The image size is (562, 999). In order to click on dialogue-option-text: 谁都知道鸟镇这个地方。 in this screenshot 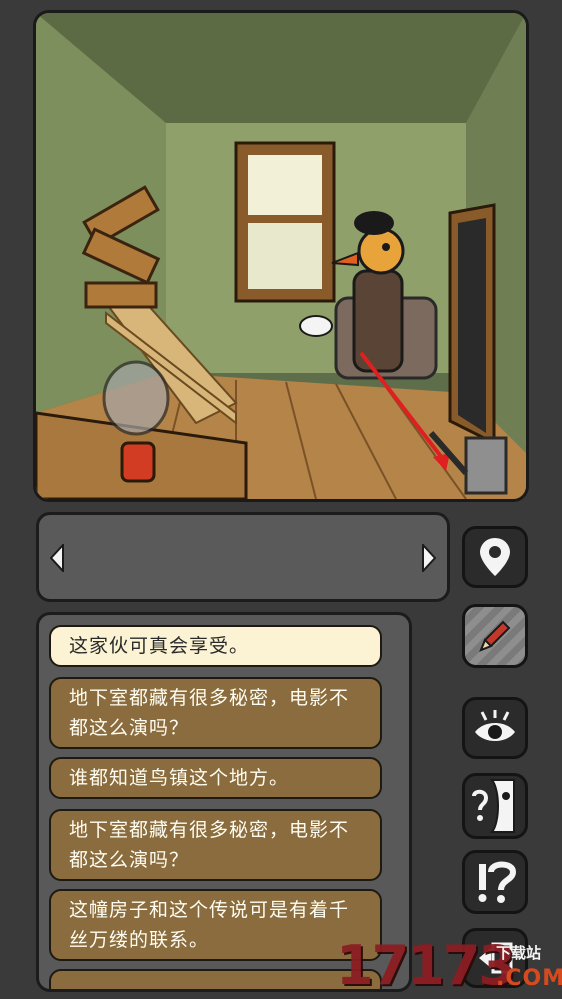, I will do `click(179, 778)`.